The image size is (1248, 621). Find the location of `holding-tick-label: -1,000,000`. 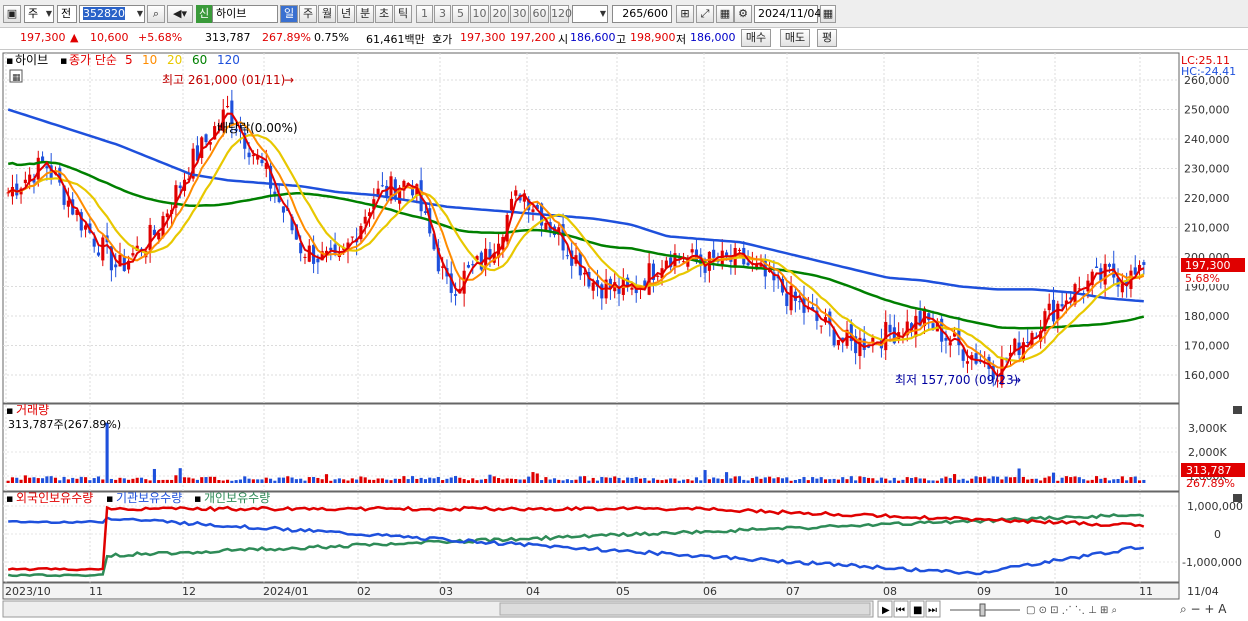

holding-tick-label: -1,000,000 is located at coordinates (1212, 562).